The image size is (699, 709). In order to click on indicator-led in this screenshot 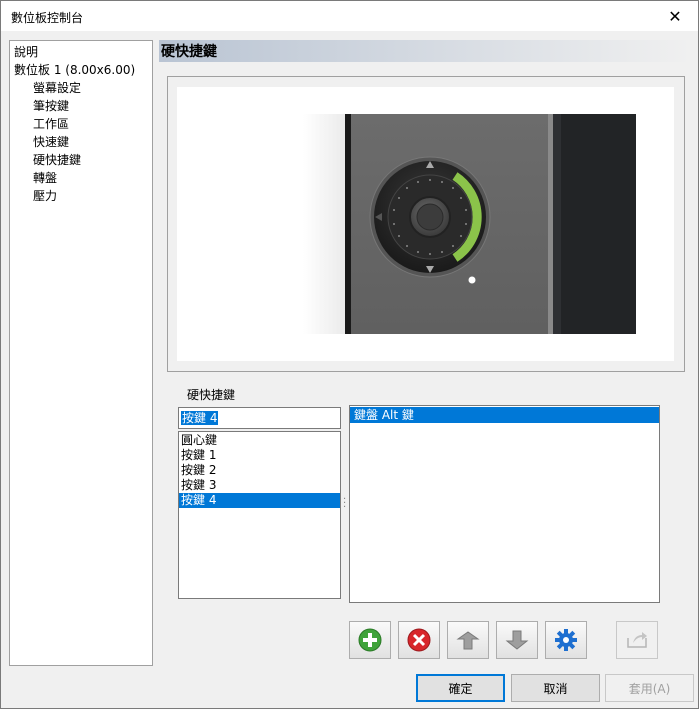, I will do `click(472, 280)`.